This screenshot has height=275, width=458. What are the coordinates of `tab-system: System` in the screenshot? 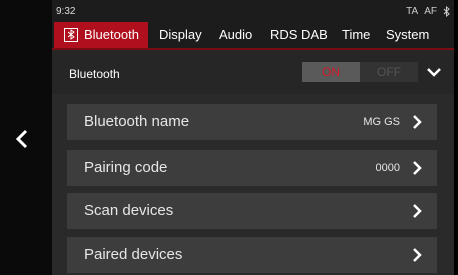 It's located at (407, 35).